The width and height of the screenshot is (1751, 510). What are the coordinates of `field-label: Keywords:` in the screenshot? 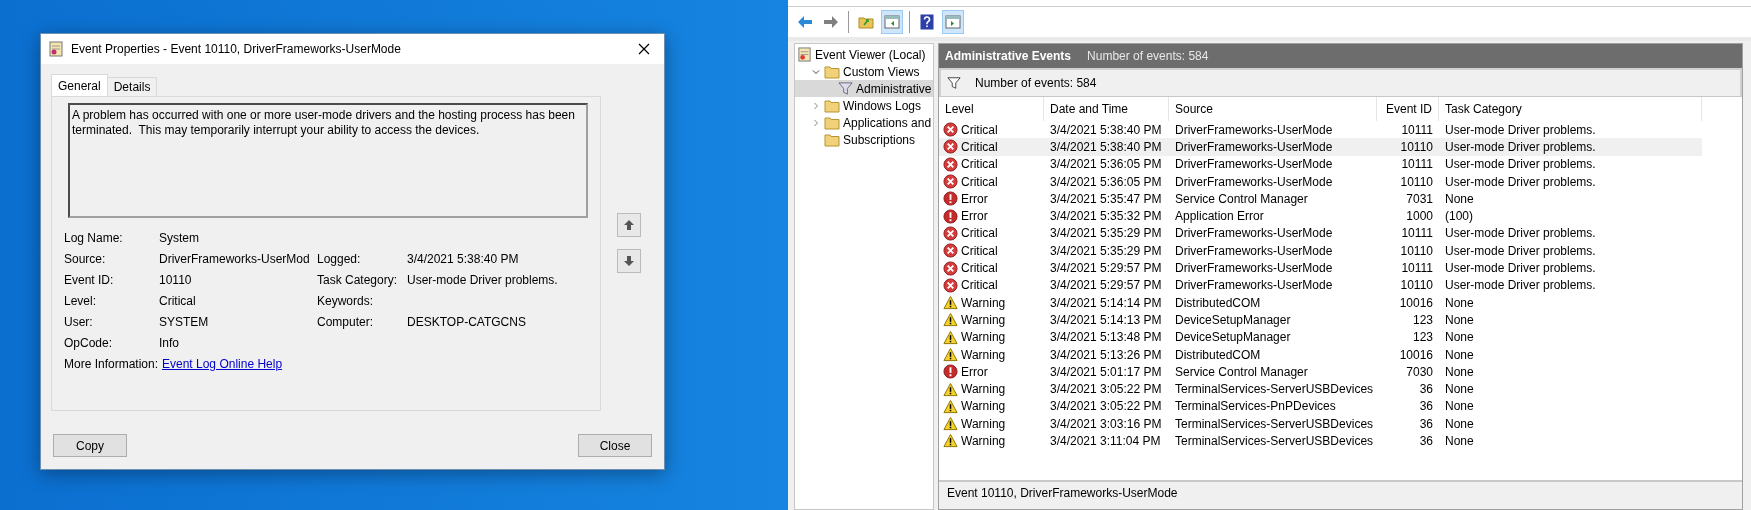 It's located at (346, 301).